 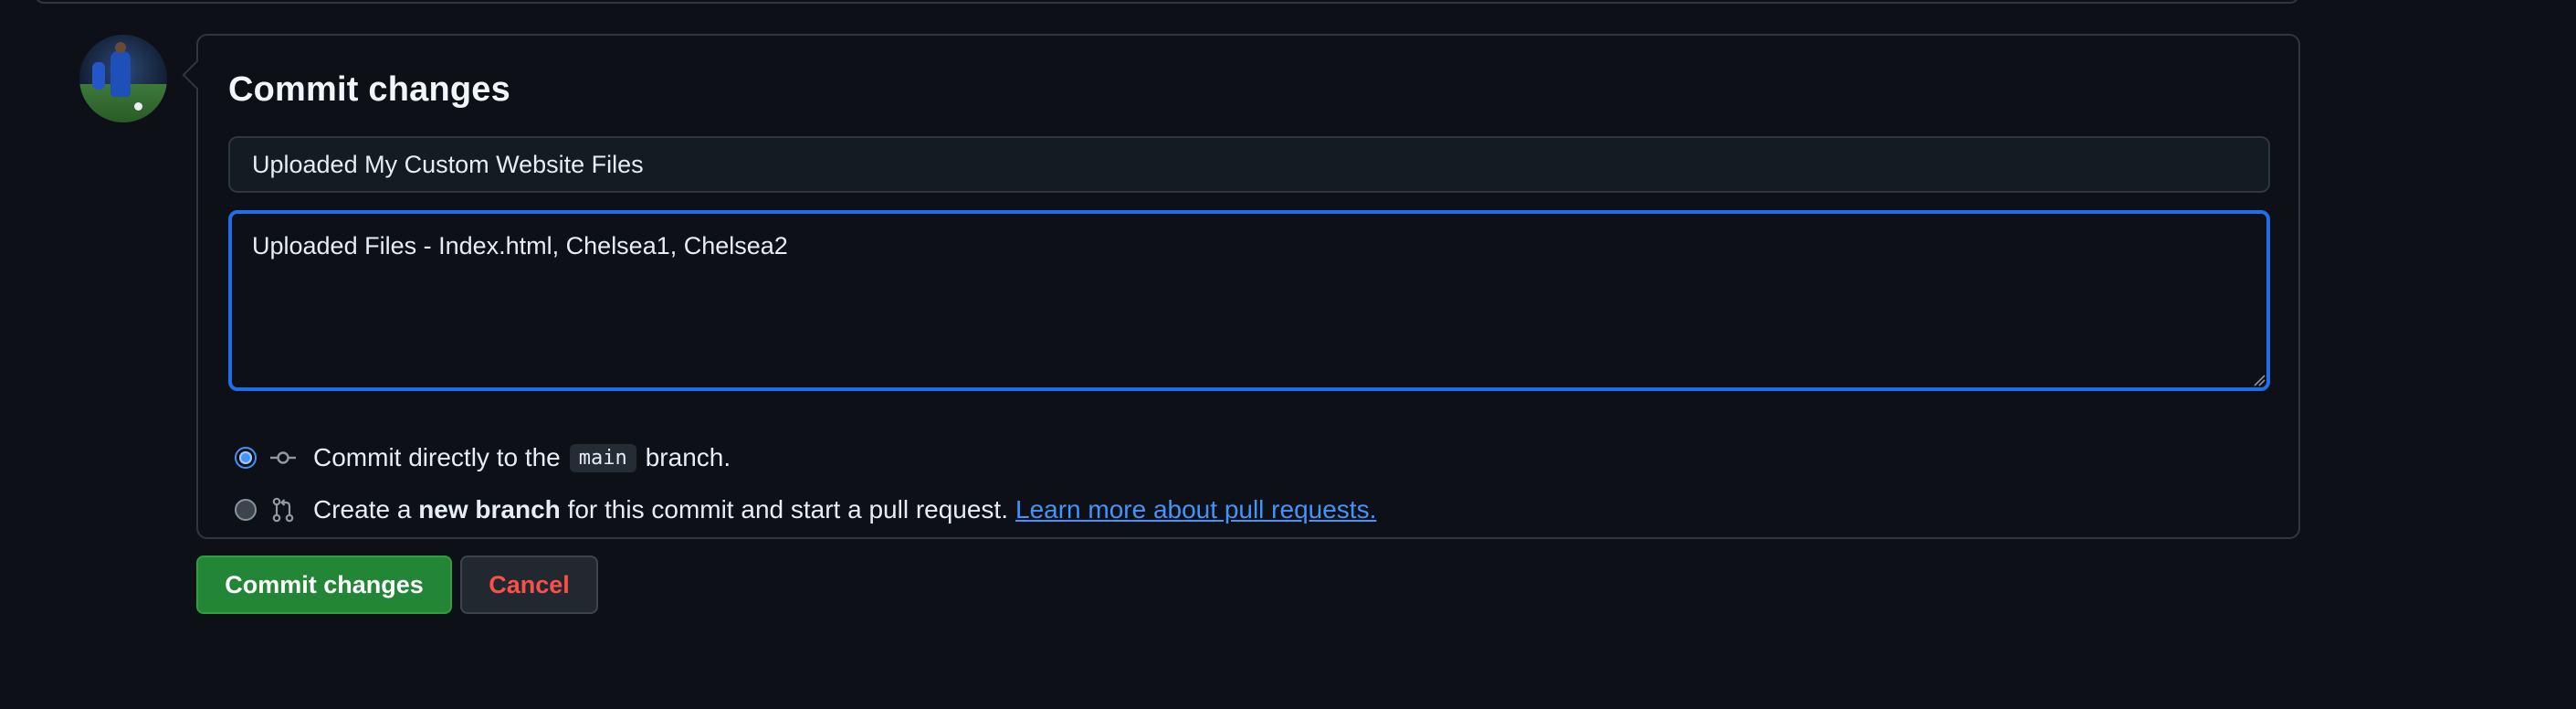 What do you see at coordinates (324, 585) in the screenshot?
I see `commit-changes-button: Commit changes` at bounding box center [324, 585].